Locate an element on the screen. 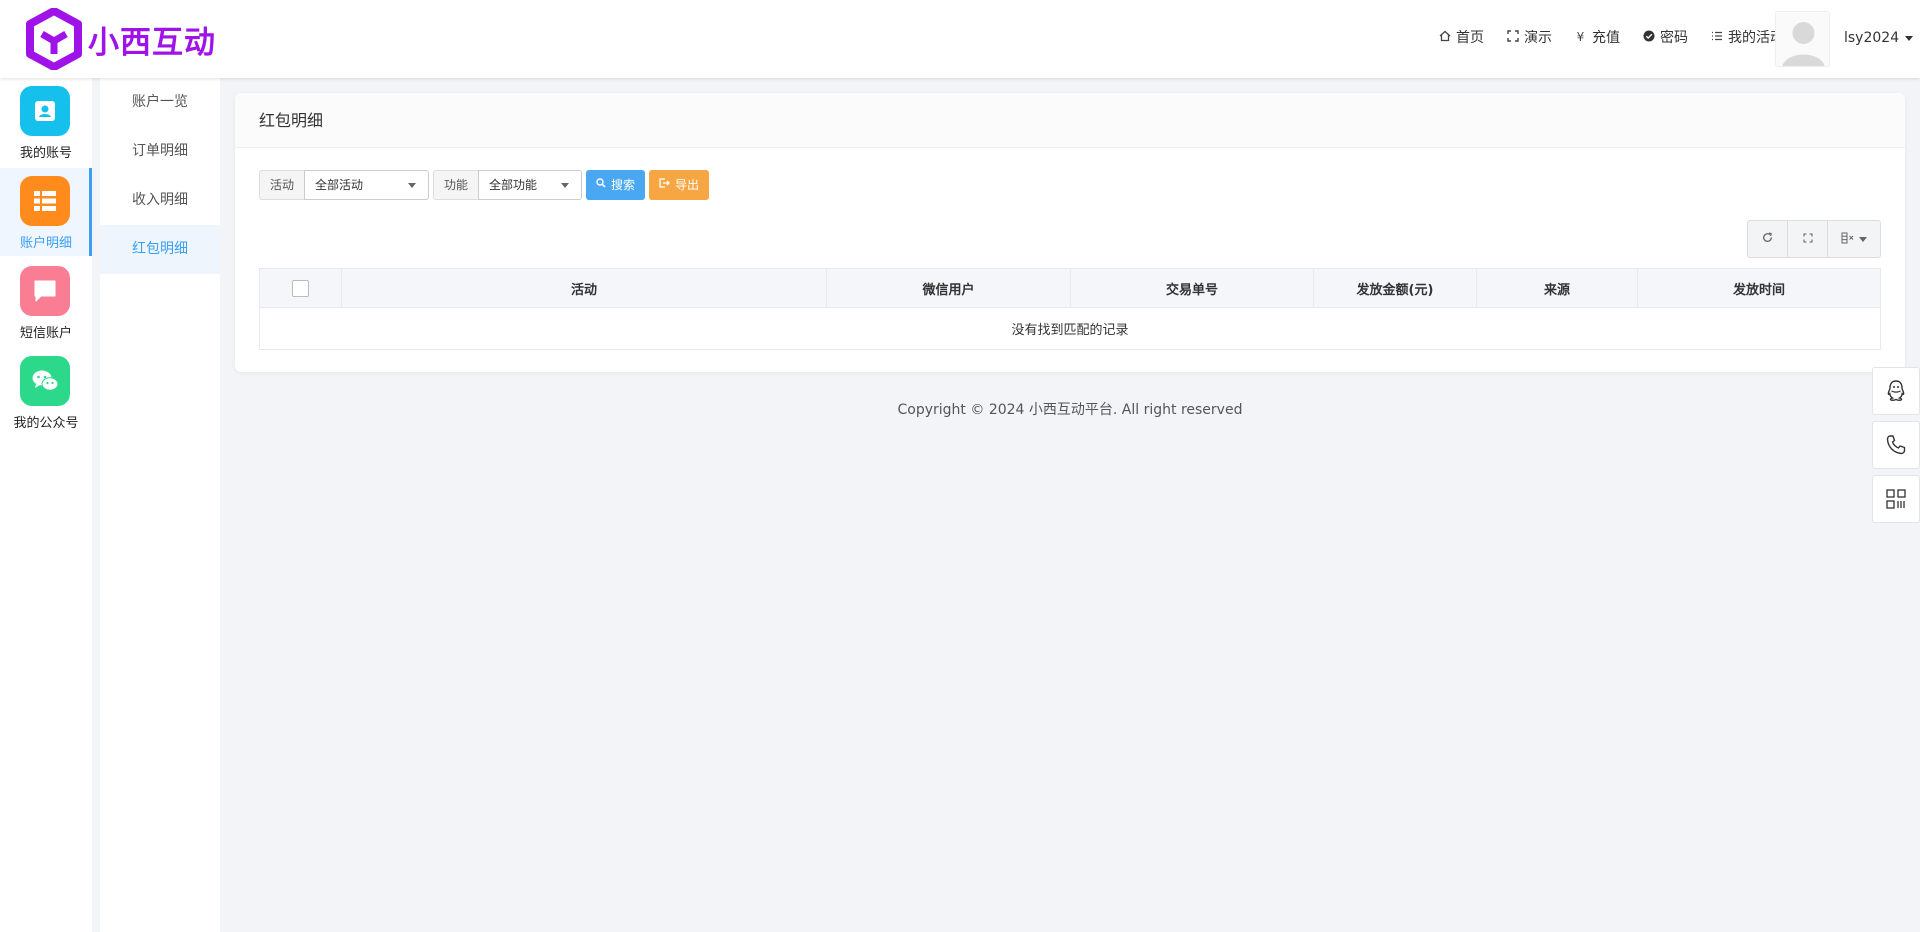 This screenshot has height=932, width=1920. account-card-icon is located at coordinates (45, 111).